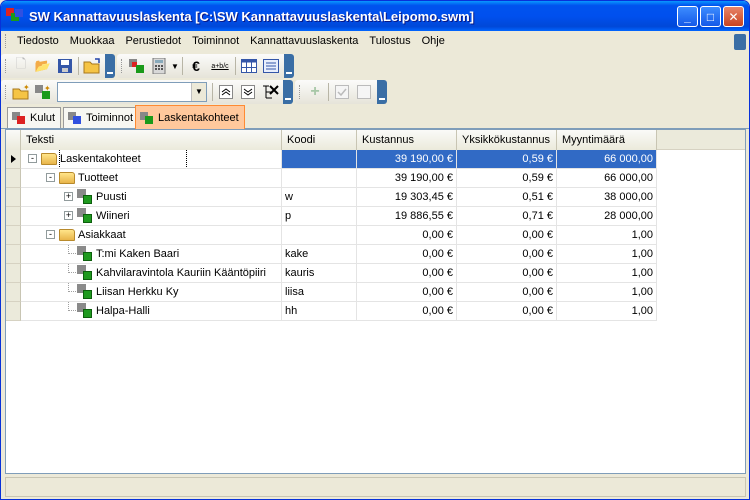  Describe the element at coordinates (319, 311) in the screenshot. I see `cell-koodi: hh` at that location.